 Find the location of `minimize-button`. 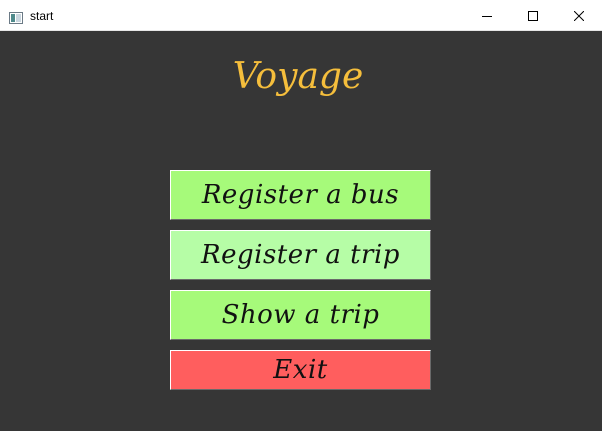

minimize-button is located at coordinates (487, 15).